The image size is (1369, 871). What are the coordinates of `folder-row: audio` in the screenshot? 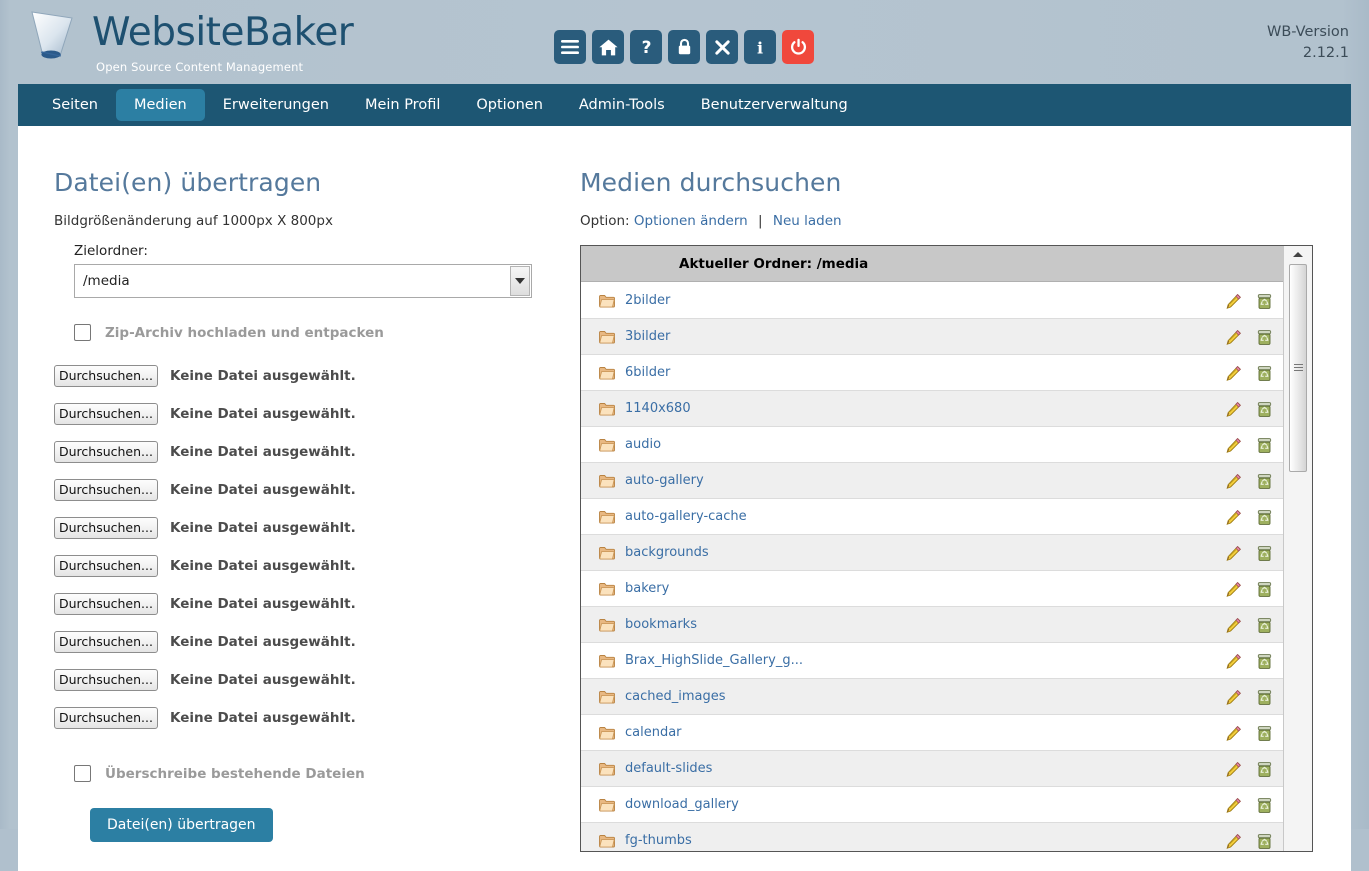 It's located at (932, 445).